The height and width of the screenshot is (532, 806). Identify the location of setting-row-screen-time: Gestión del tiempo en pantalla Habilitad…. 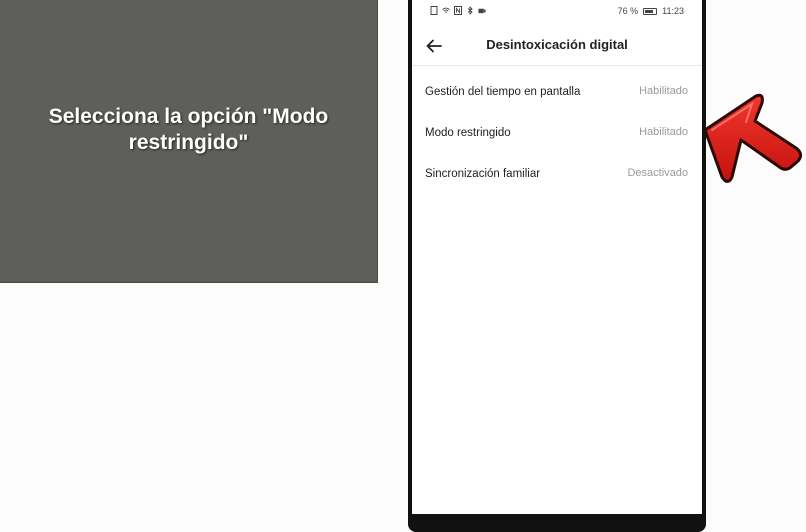
(557, 92).